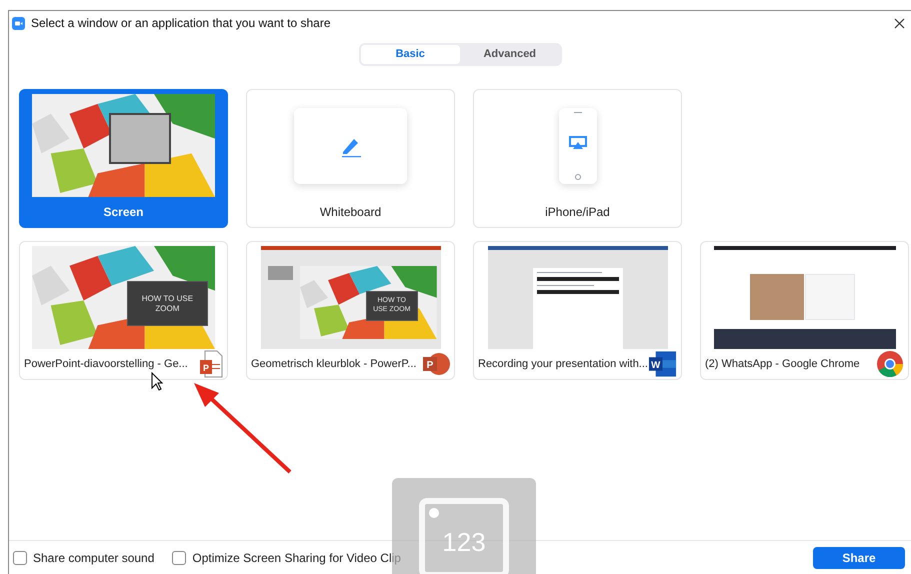  What do you see at coordinates (18, 23) in the screenshot?
I see `app-logo-icon` at bounding box center [18, 23].